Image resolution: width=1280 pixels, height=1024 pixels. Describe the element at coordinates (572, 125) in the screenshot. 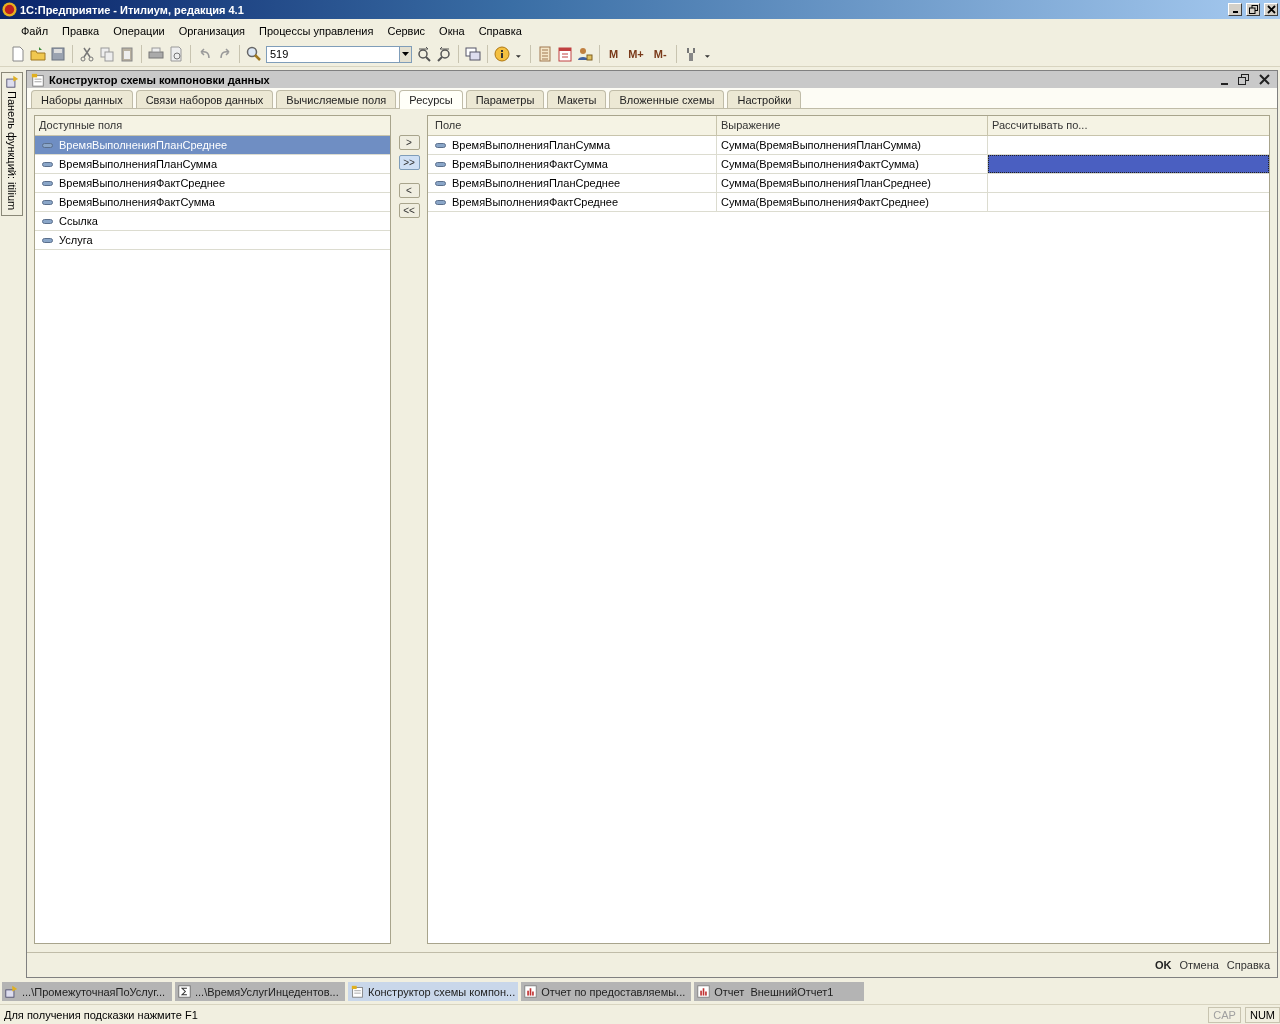

I see `column-header: Поле` at that location.